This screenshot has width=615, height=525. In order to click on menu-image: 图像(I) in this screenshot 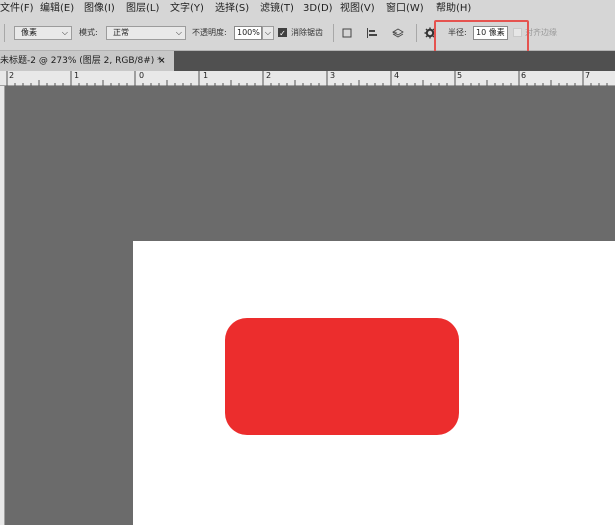, I will do `click(99, 8)`.